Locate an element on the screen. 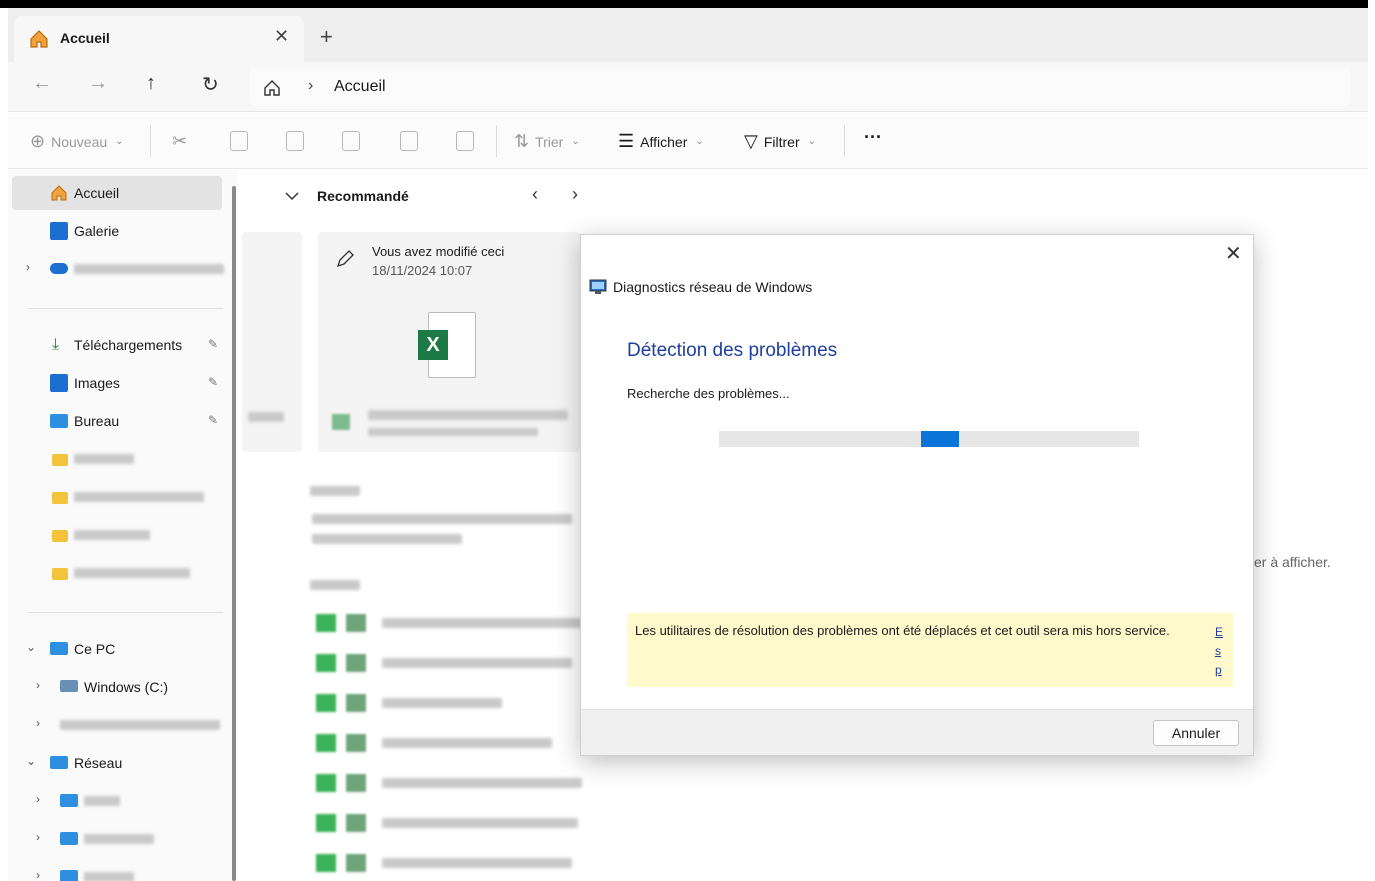 The image size is (1375, 881). dialog-heading: Détection des problèmes is located at coordinates (732, 350).